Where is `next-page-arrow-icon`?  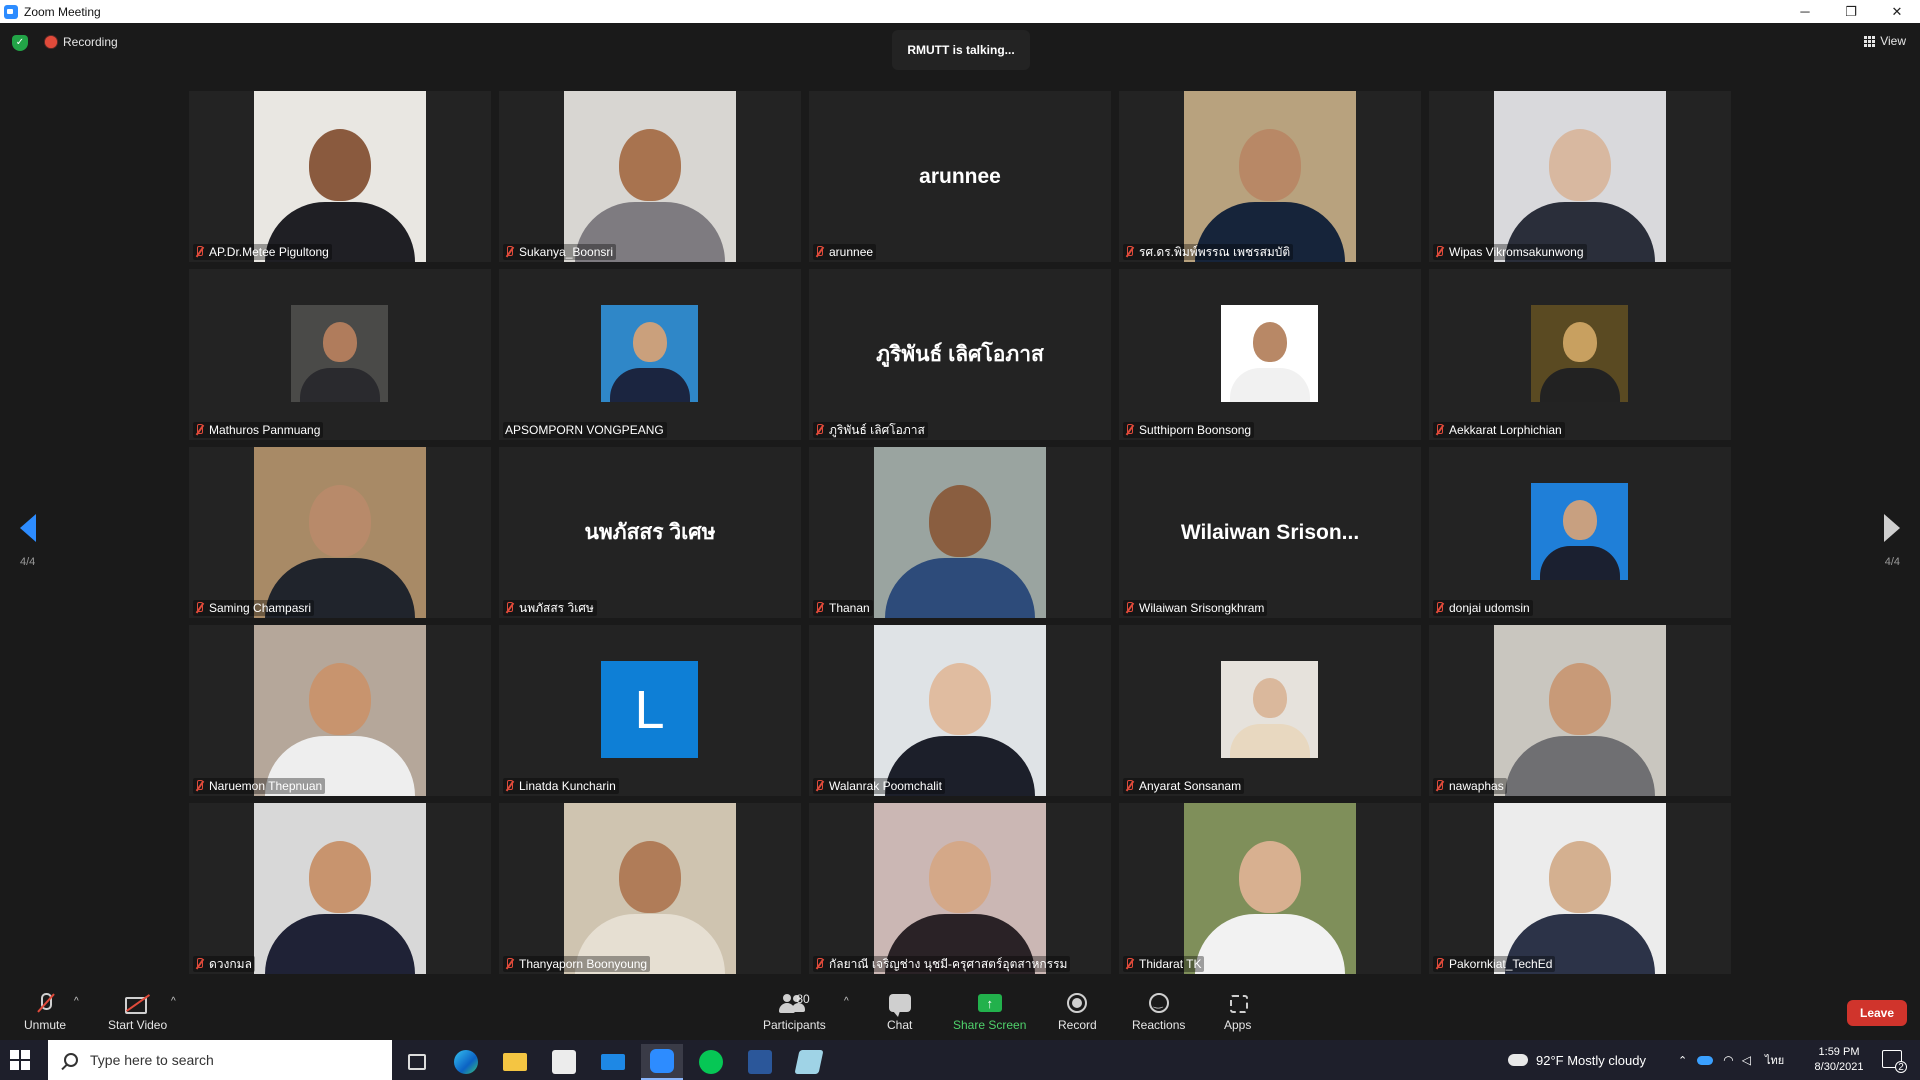
next-page-arrow-icon is located at coordinates (1890, 528).